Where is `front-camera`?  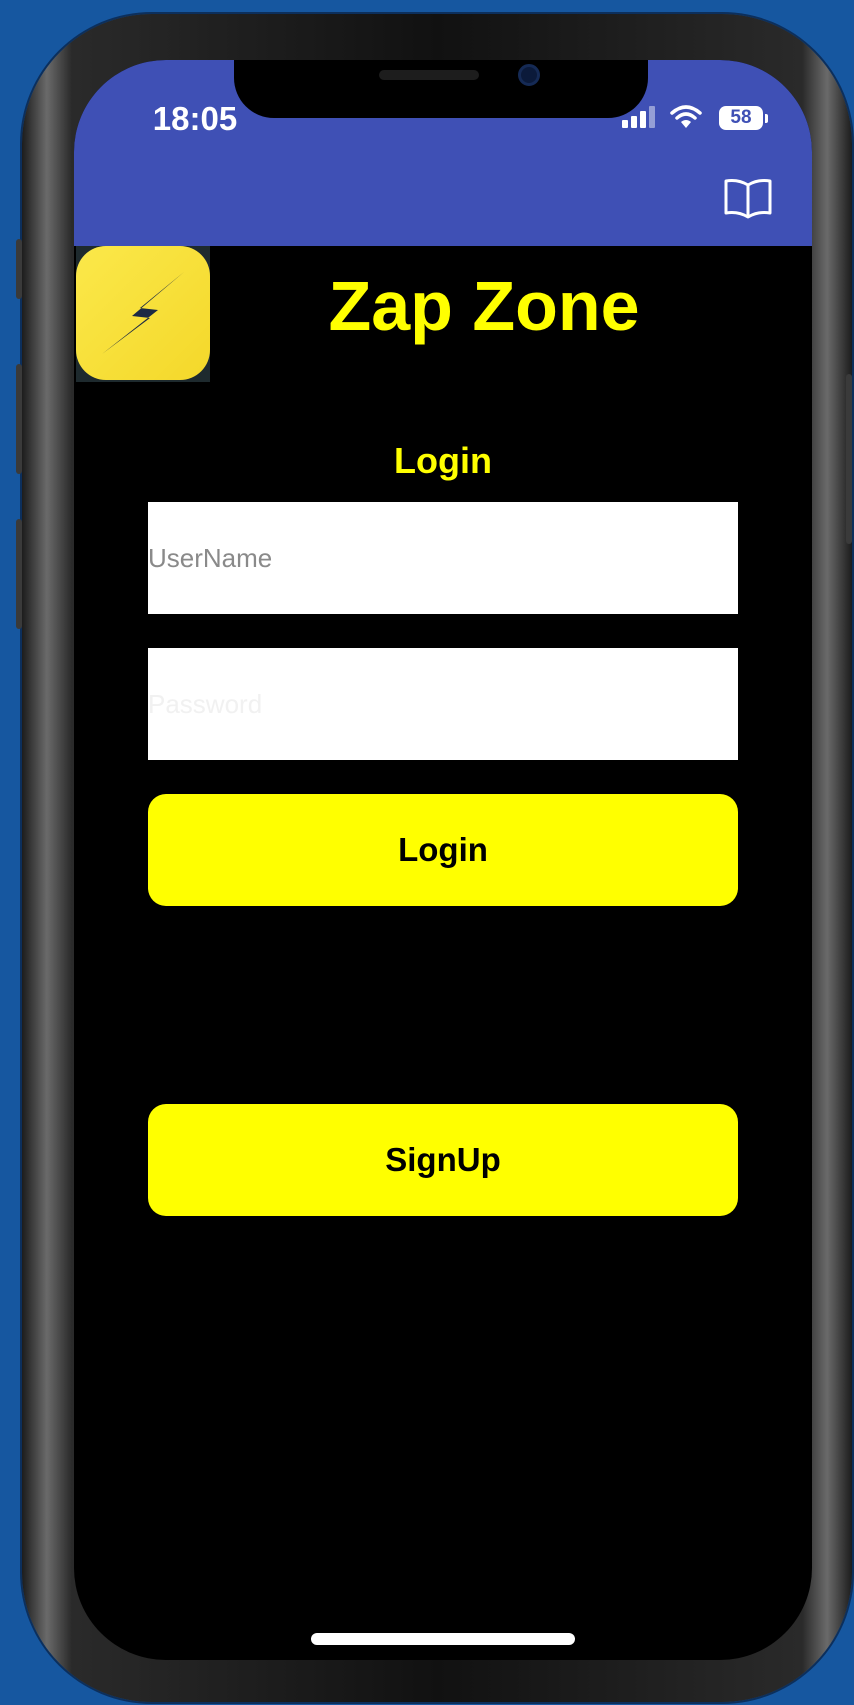 front-camera is located at coordinates (529, 75).